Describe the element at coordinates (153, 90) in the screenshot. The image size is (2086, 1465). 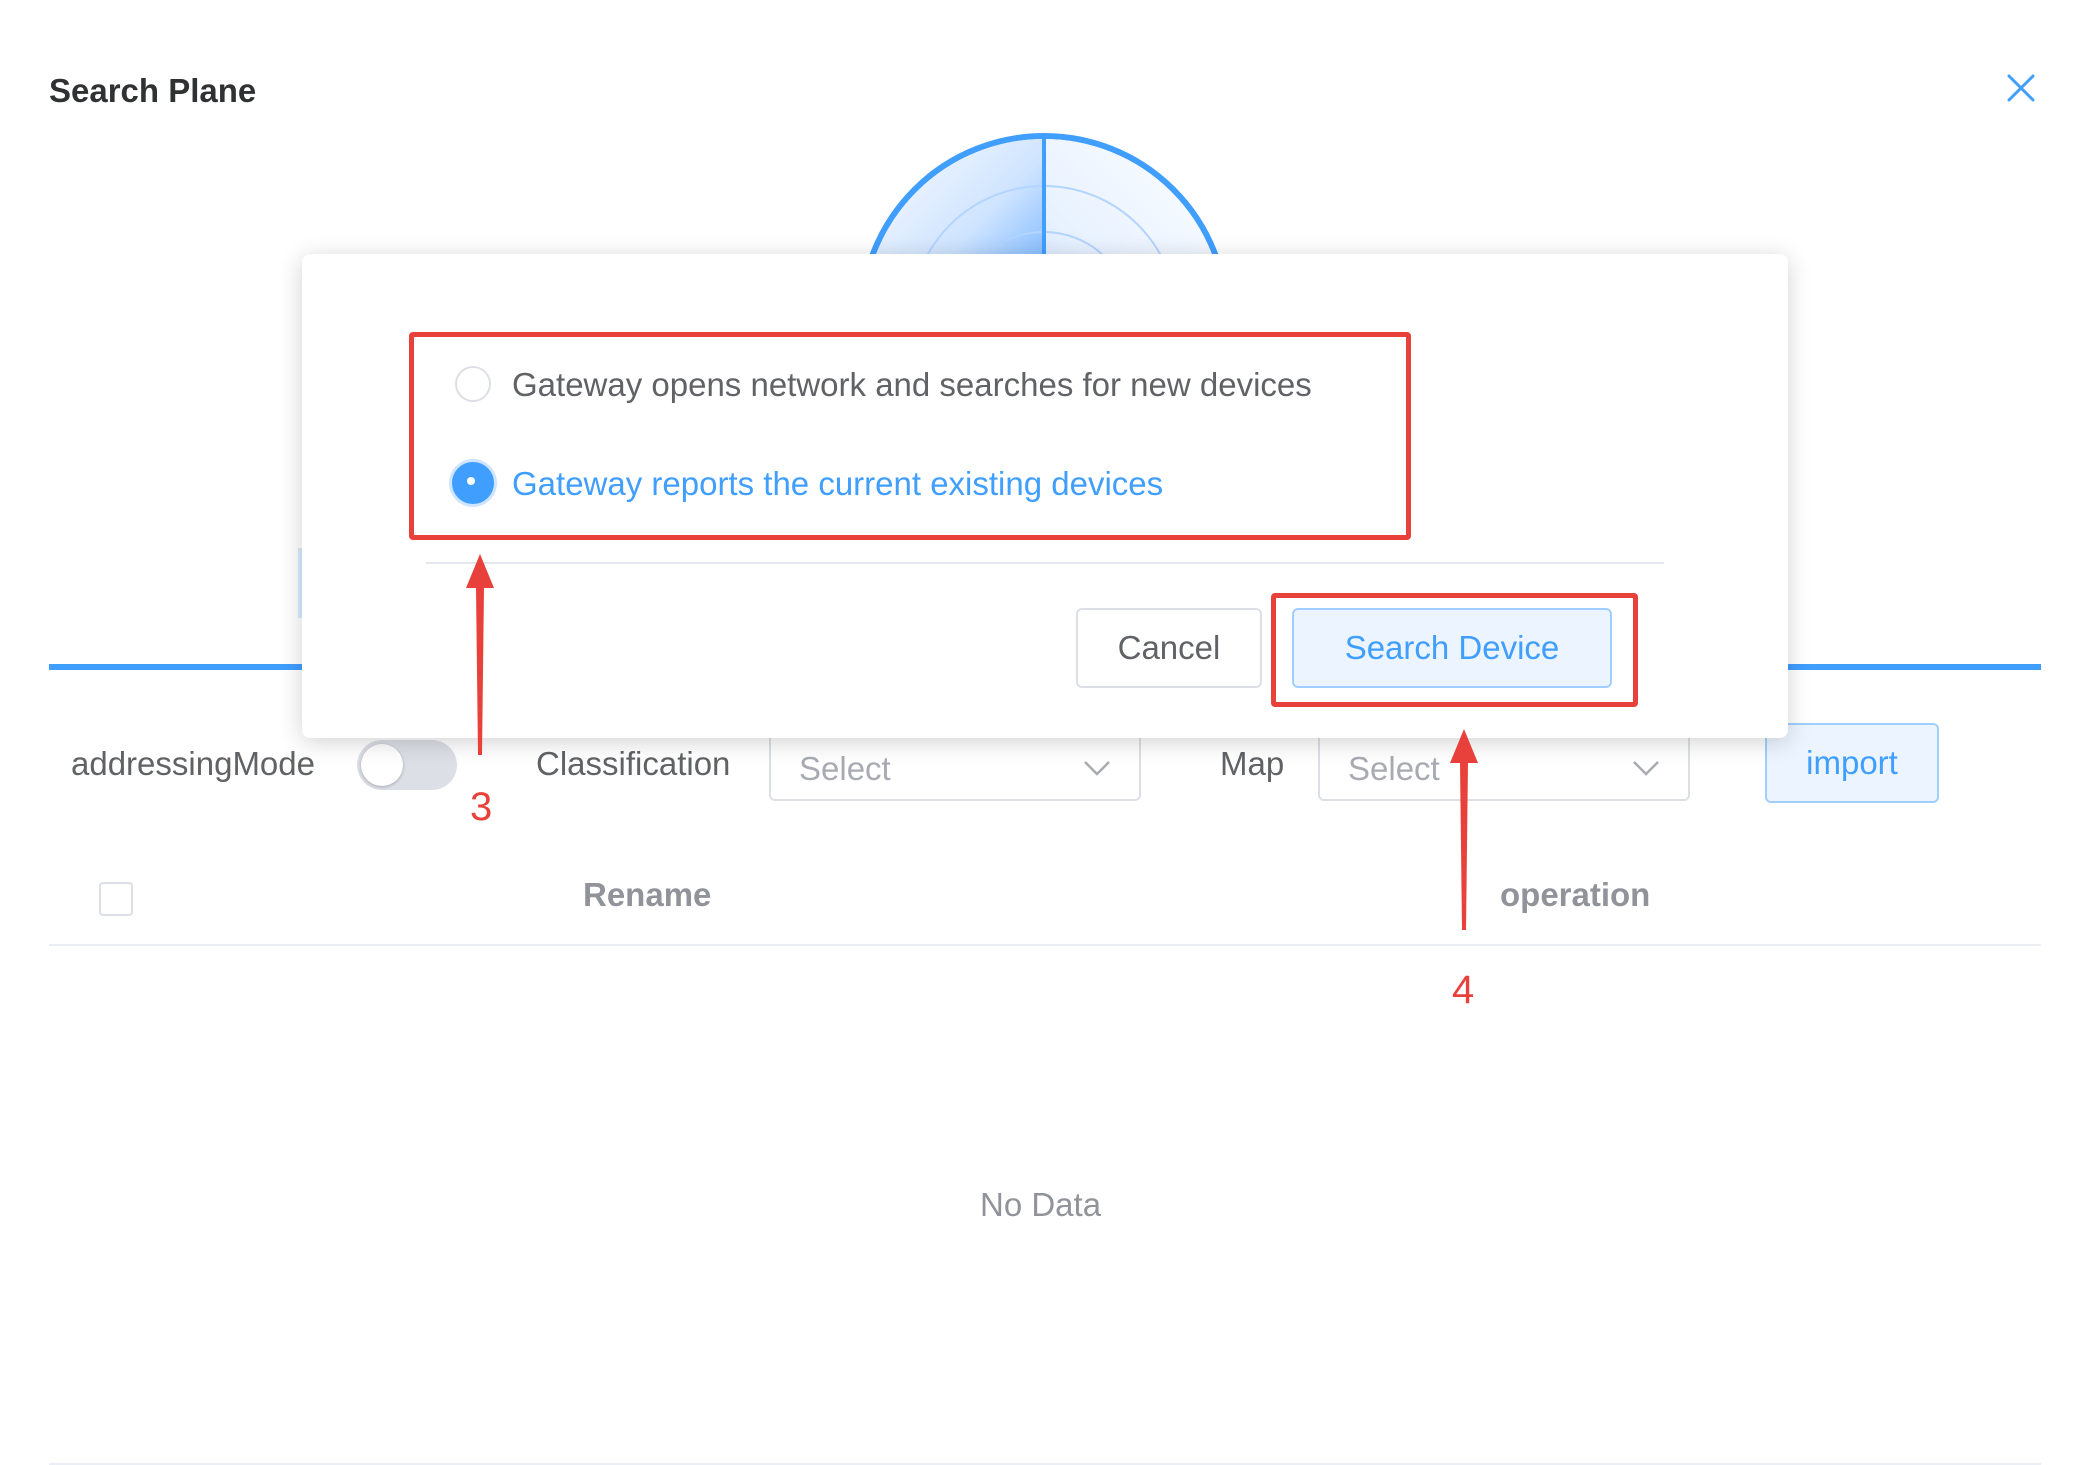
I see `panel-title: Search Plane` at that location.